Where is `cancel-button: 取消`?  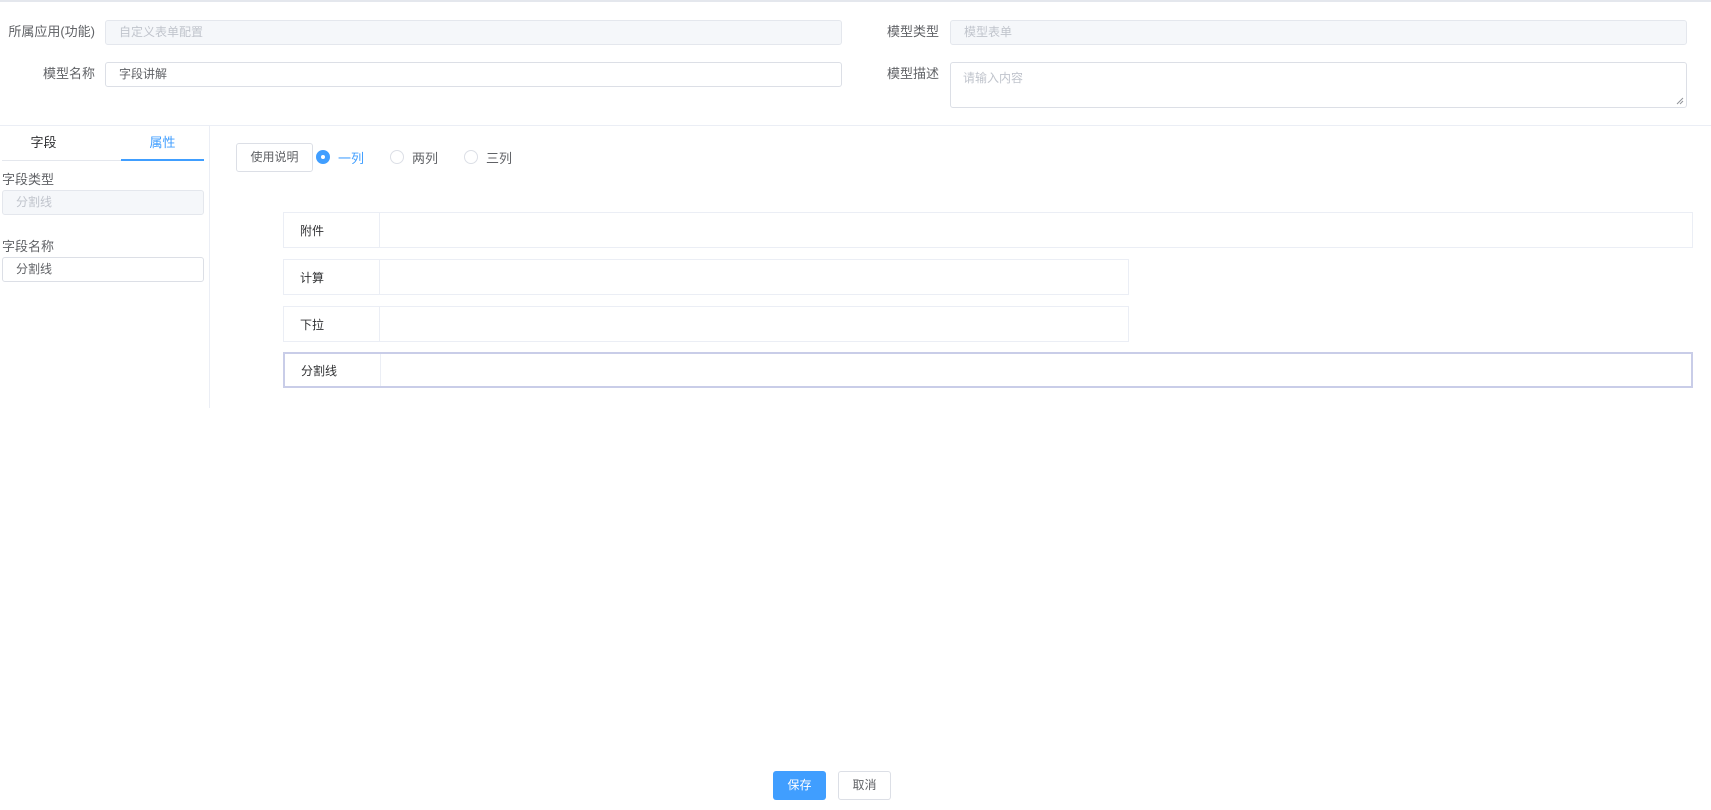 cancel-button: 取消 is located at coordinates (864, 785).